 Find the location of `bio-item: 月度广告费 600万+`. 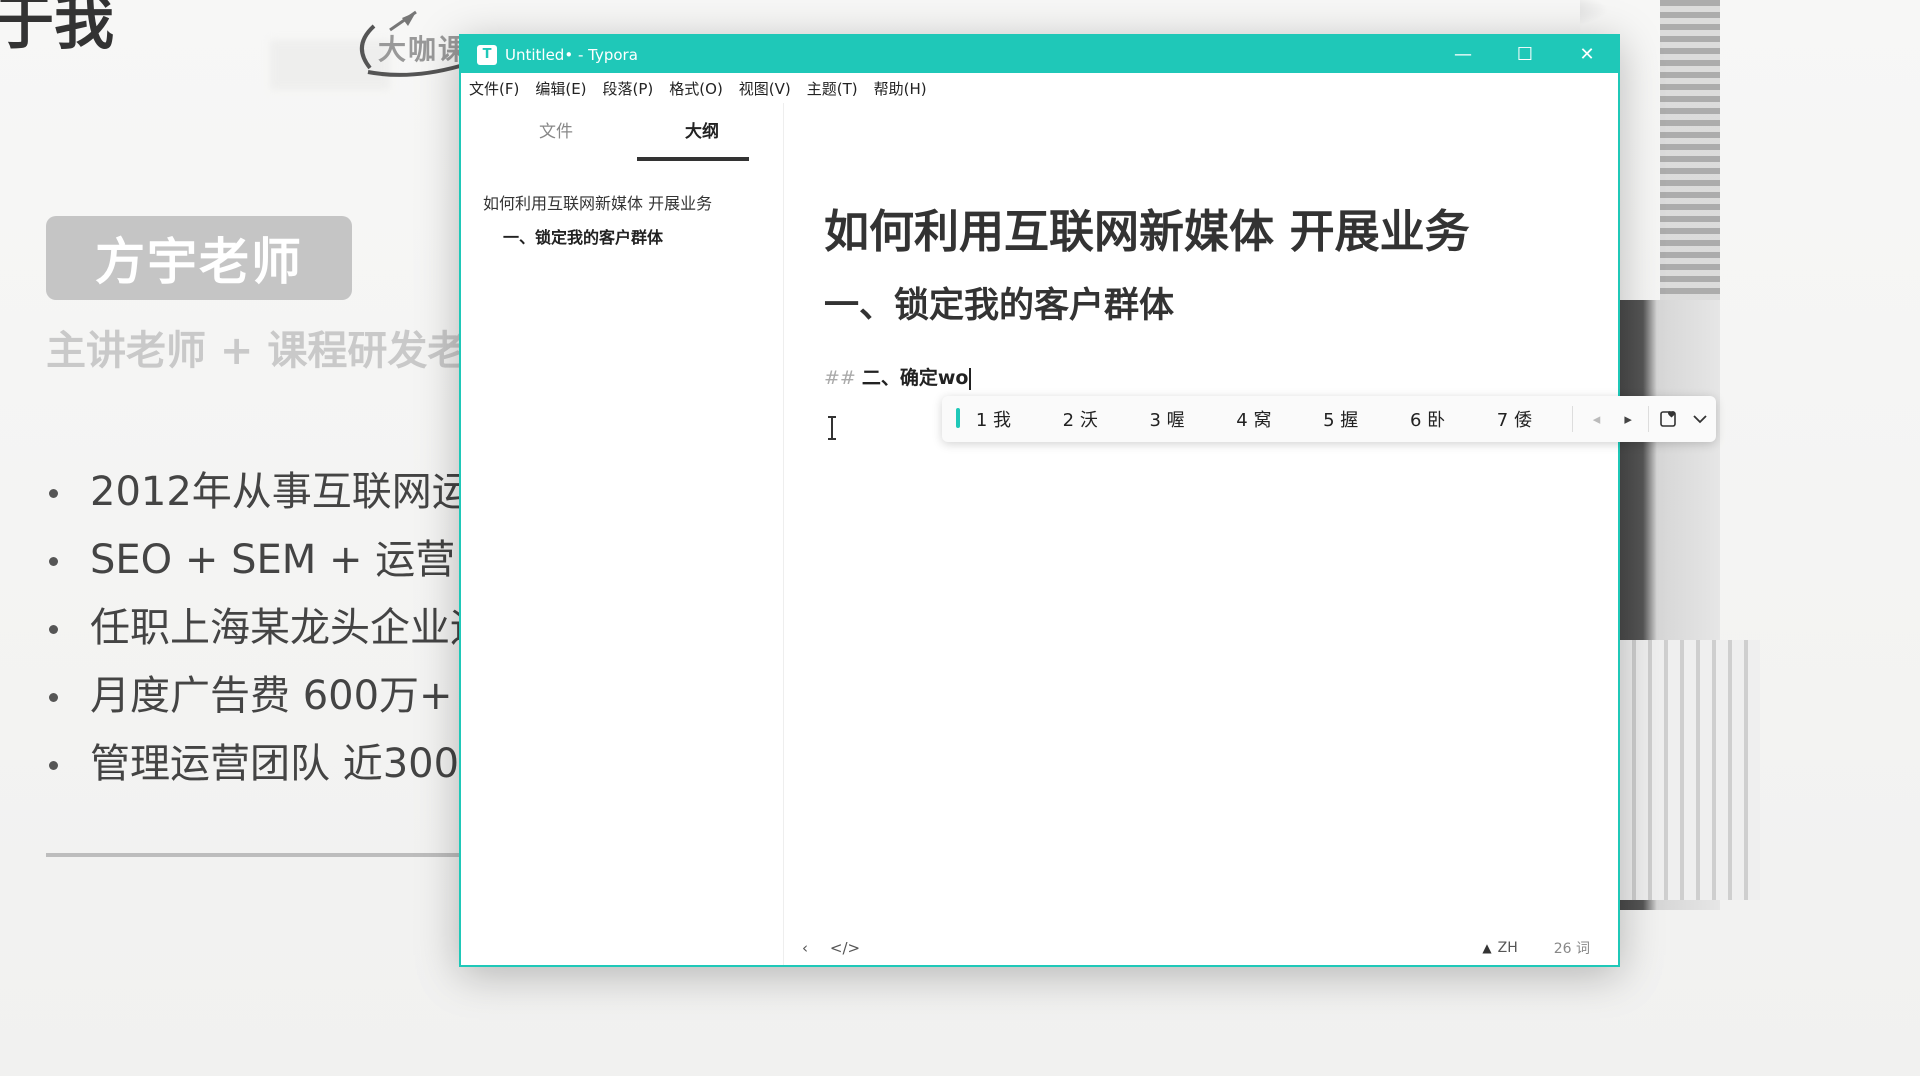

bio-item: 月度广告费 600万+ is located at coordinates (279, 700).